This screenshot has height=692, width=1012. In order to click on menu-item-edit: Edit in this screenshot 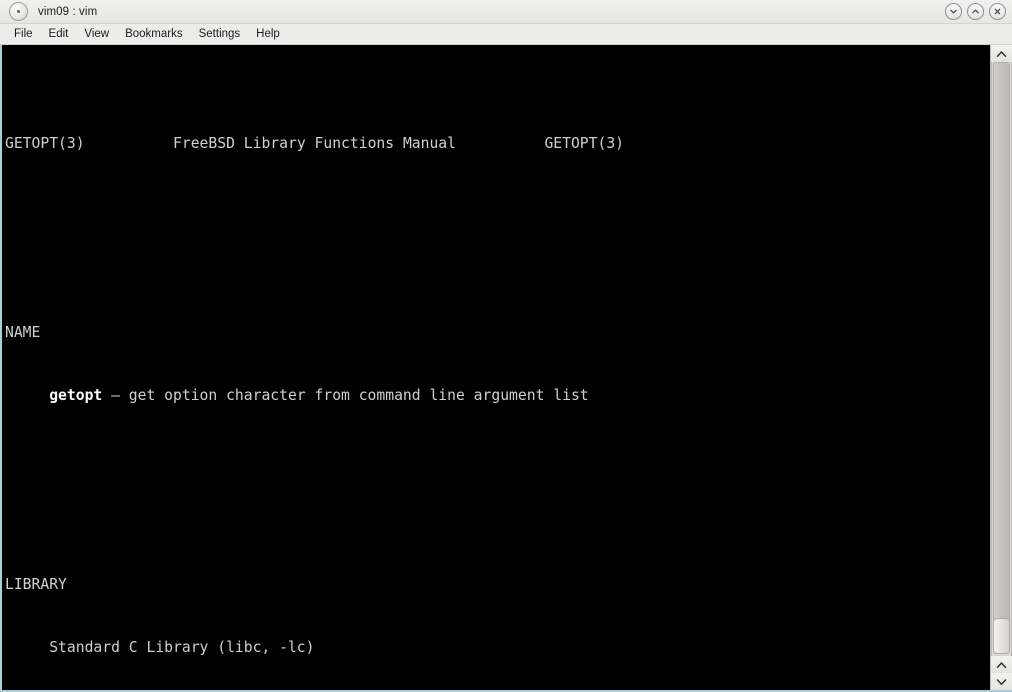, I will do `click(59, 34)`.